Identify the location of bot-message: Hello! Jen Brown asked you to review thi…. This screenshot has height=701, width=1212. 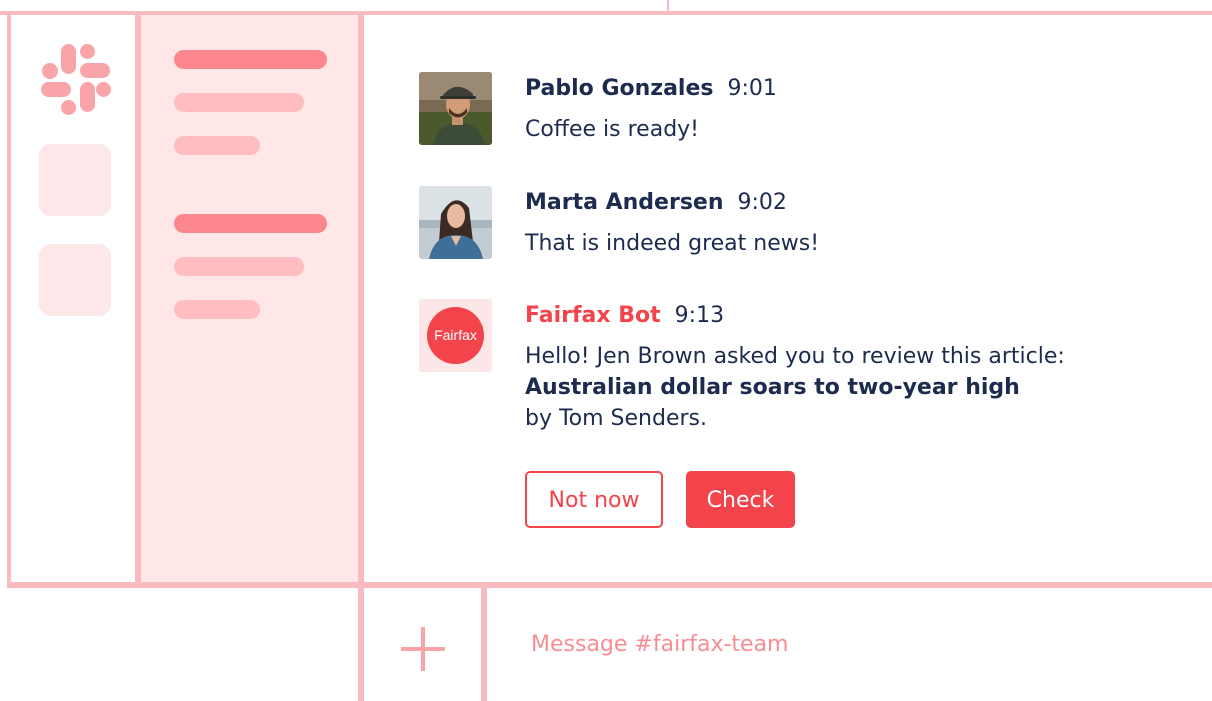
(795, 387).